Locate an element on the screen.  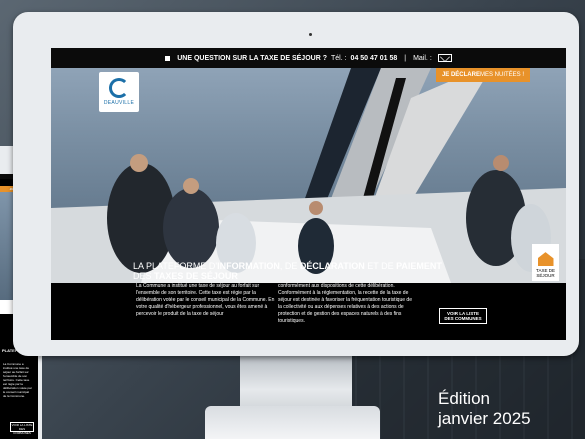
phone-list-button: VOIR LA LISTE DES COMMUNES is located at coordinates (22, 428).